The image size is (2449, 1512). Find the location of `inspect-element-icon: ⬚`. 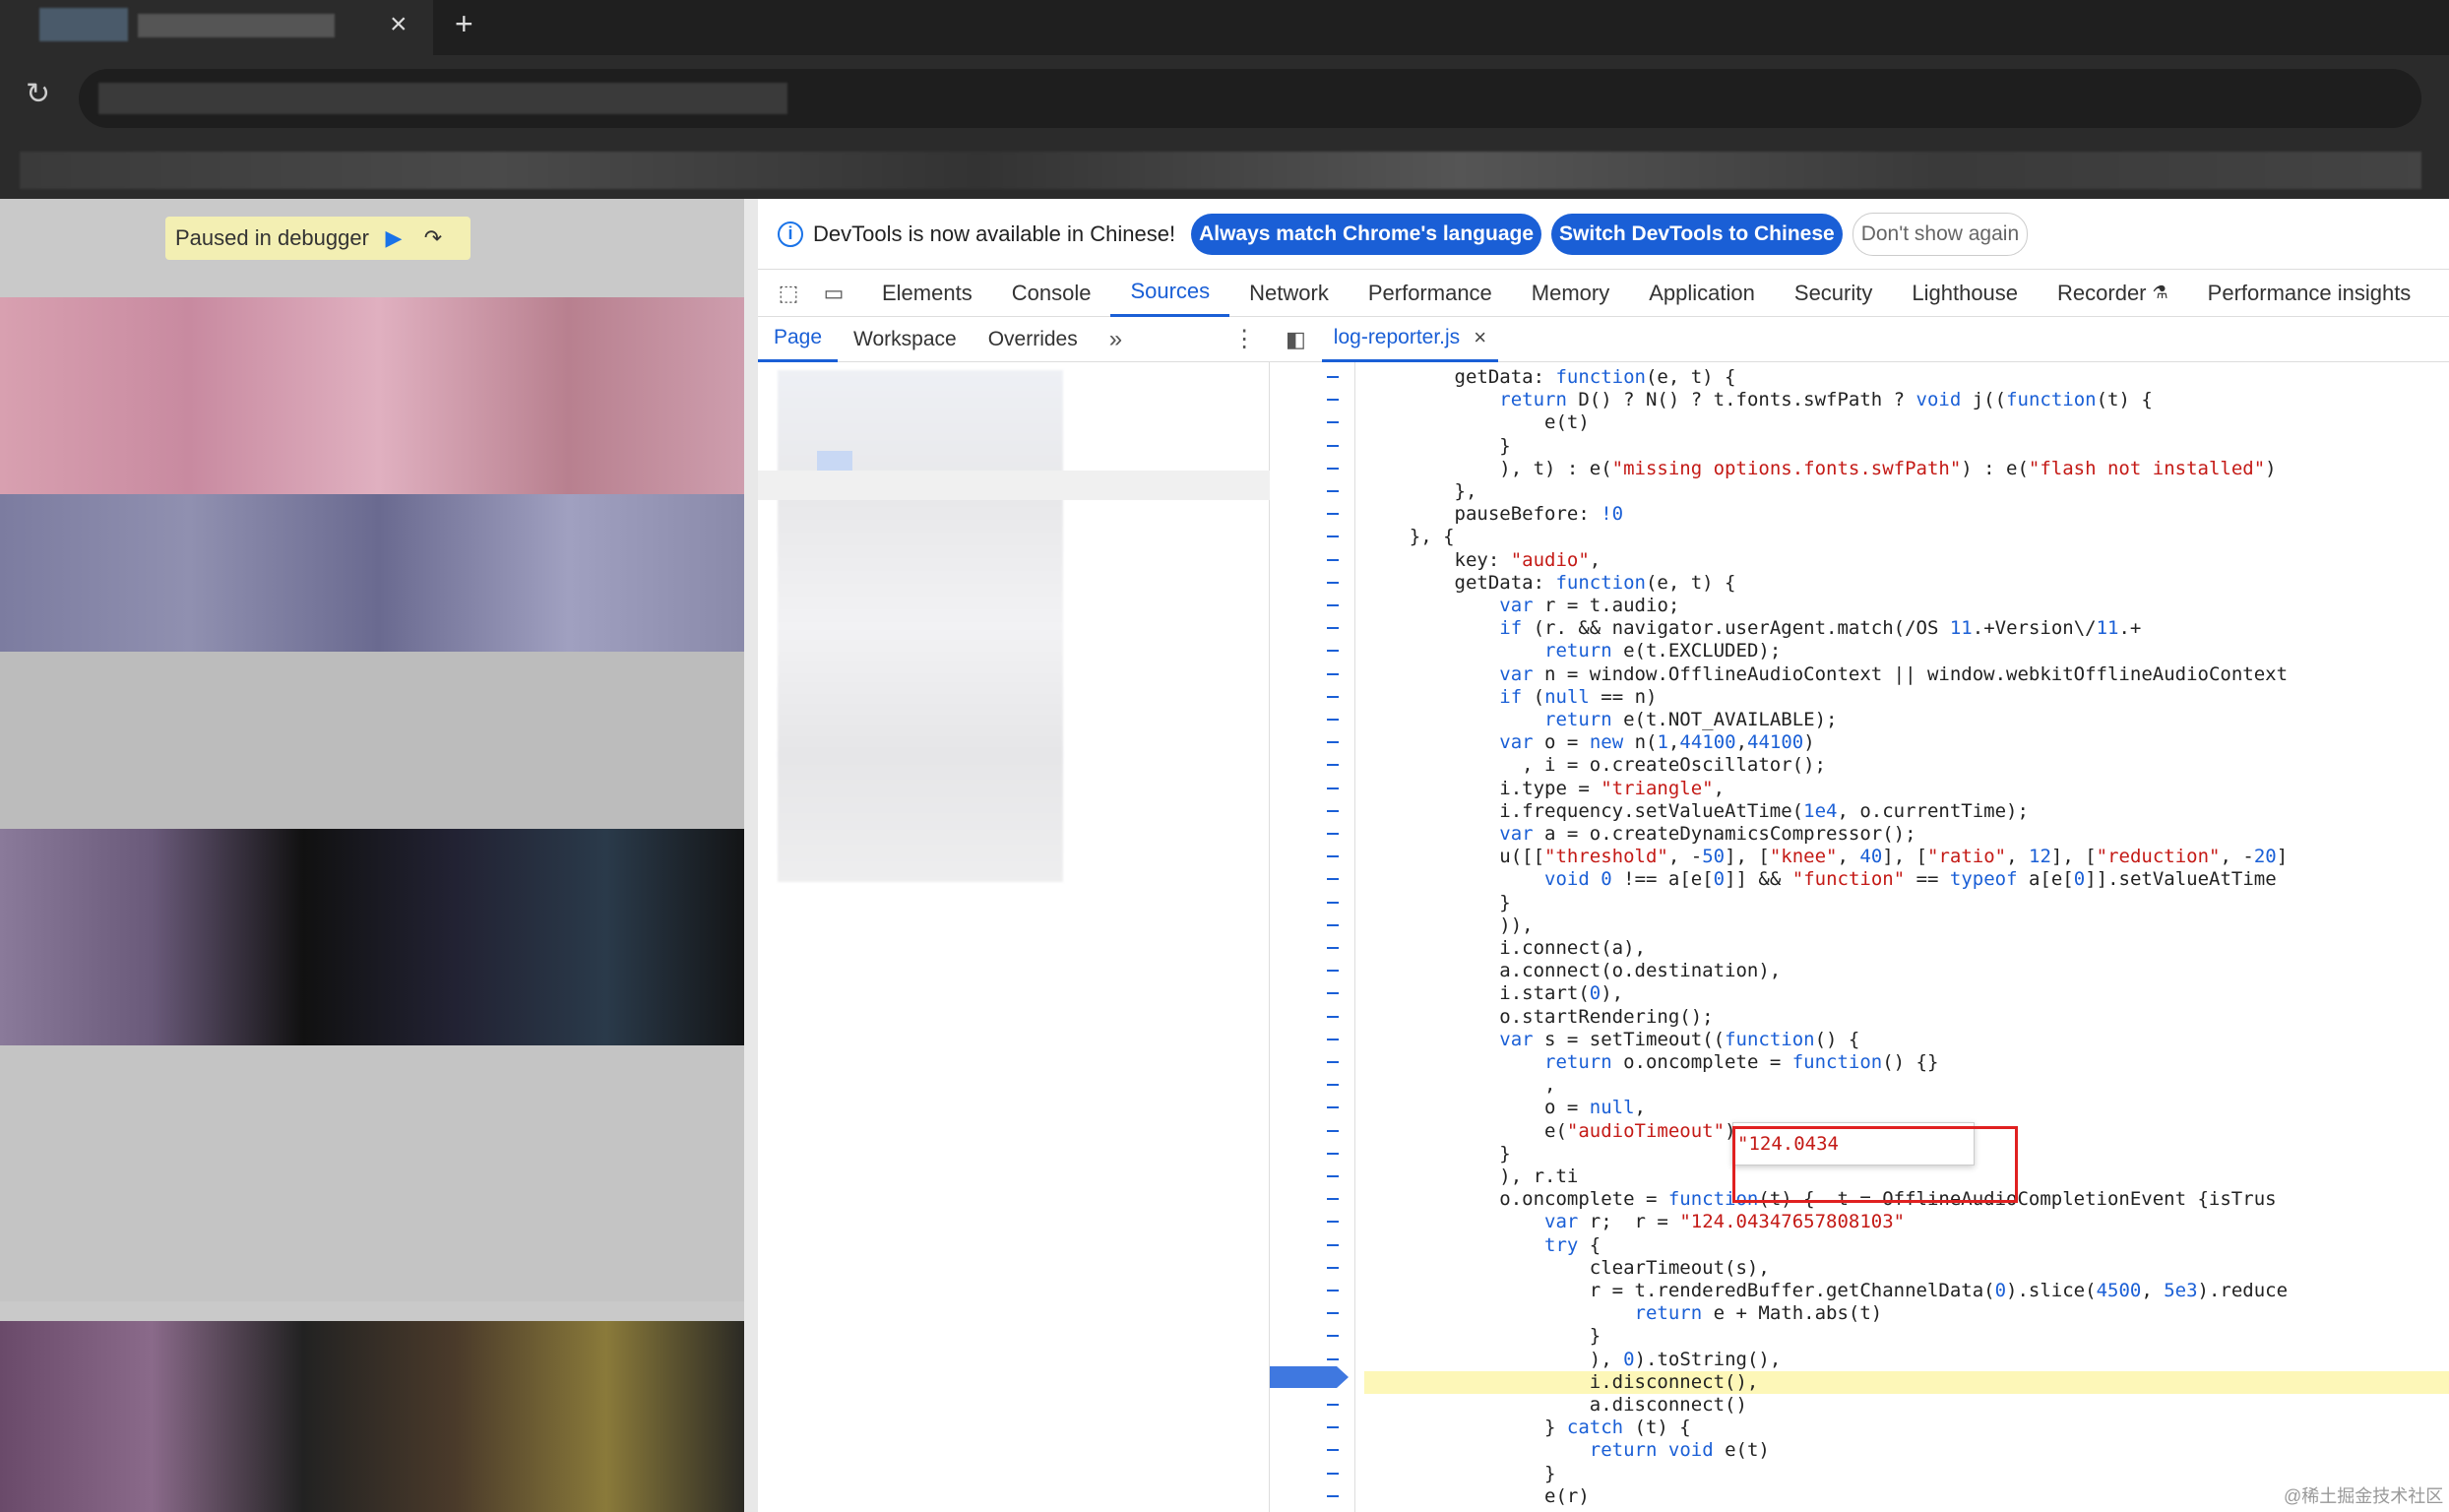

inspect-element-icon: ⬚ is located at coordinates (788, 293).